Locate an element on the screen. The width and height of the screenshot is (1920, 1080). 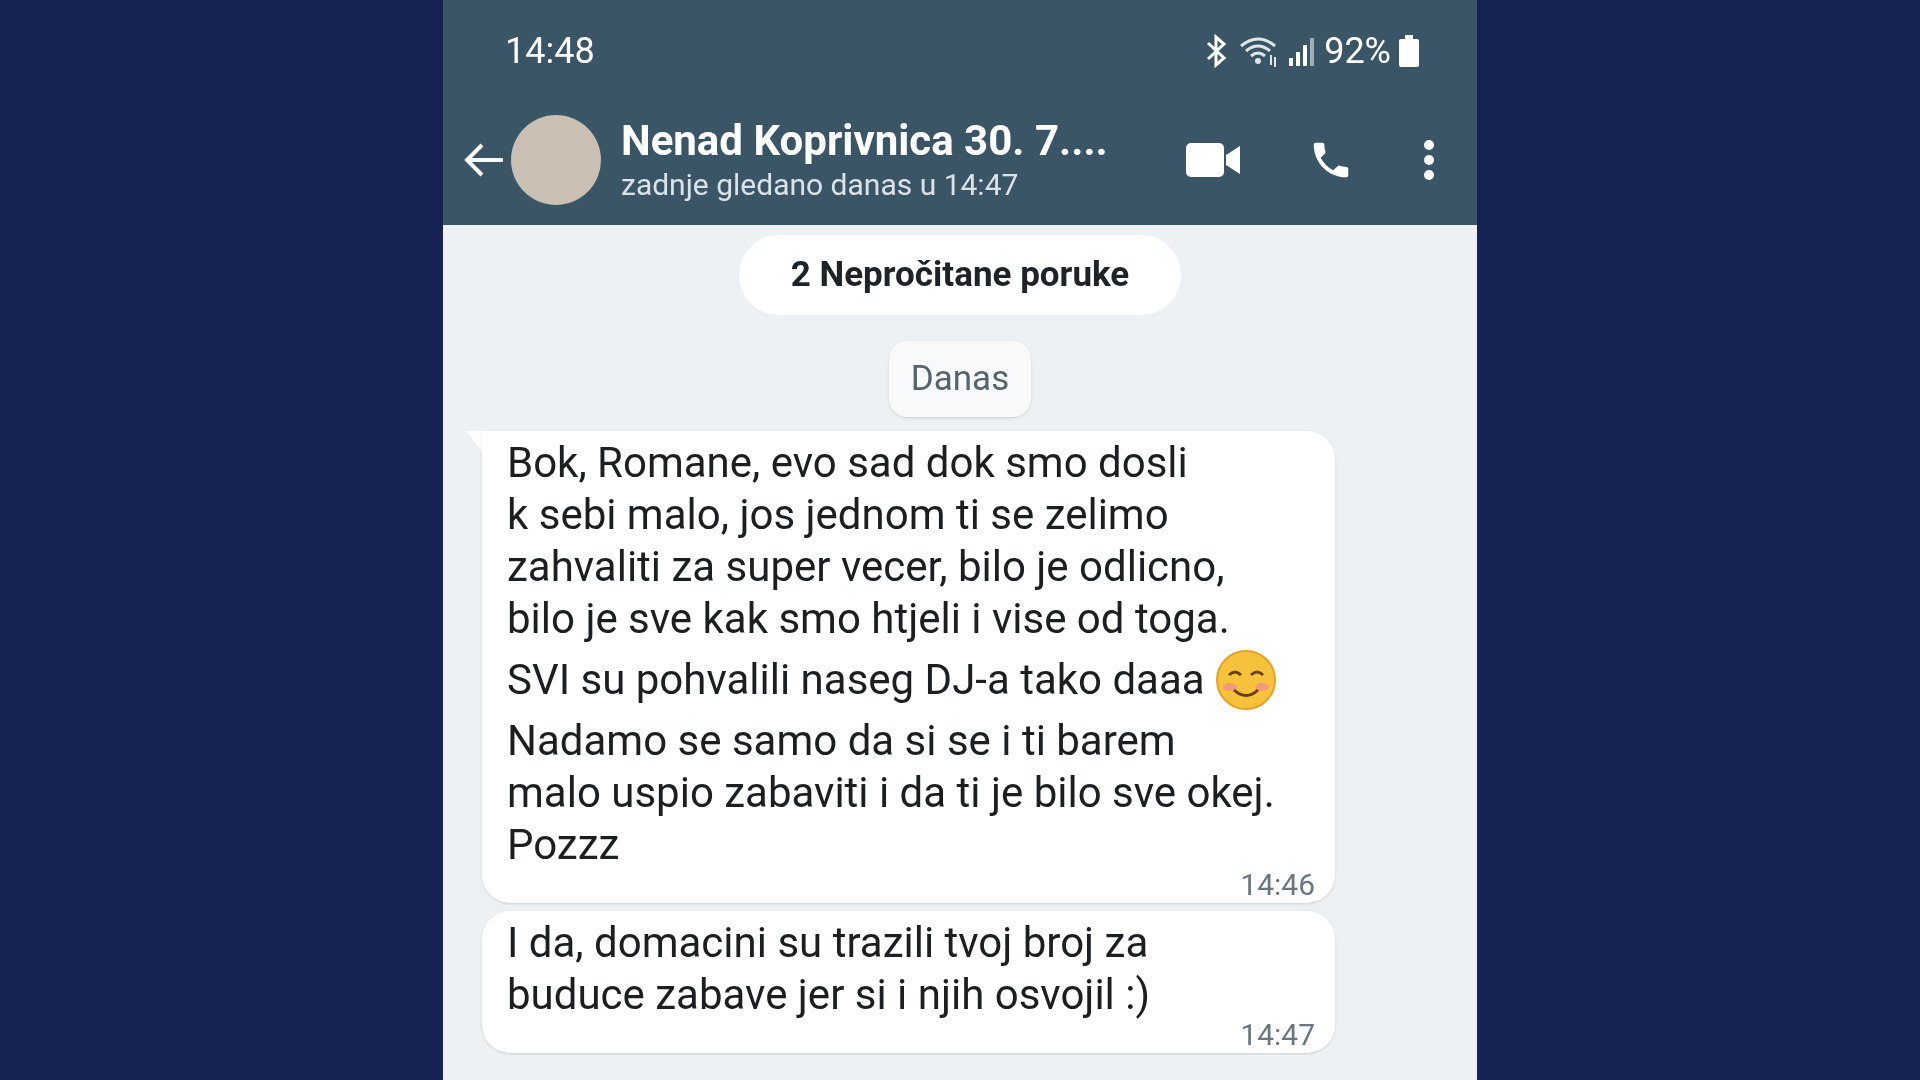
message-text: I da, domacini su trazili tvoj broj za buduce zabave jer si i njih osvojil :) is located at coordinates (829, 969).